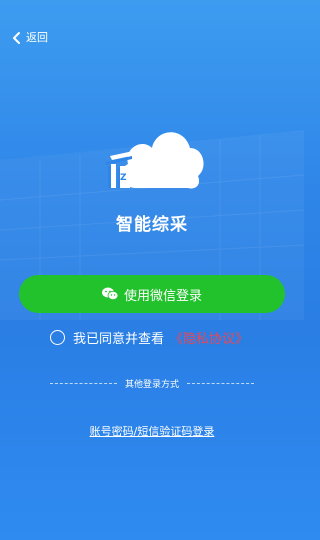 Image resolution: width=320 pixels, height=540 pixels. Describe the element at coordinates (152, 37) in the screenshot. I see `top-bar: 返回` at that location.